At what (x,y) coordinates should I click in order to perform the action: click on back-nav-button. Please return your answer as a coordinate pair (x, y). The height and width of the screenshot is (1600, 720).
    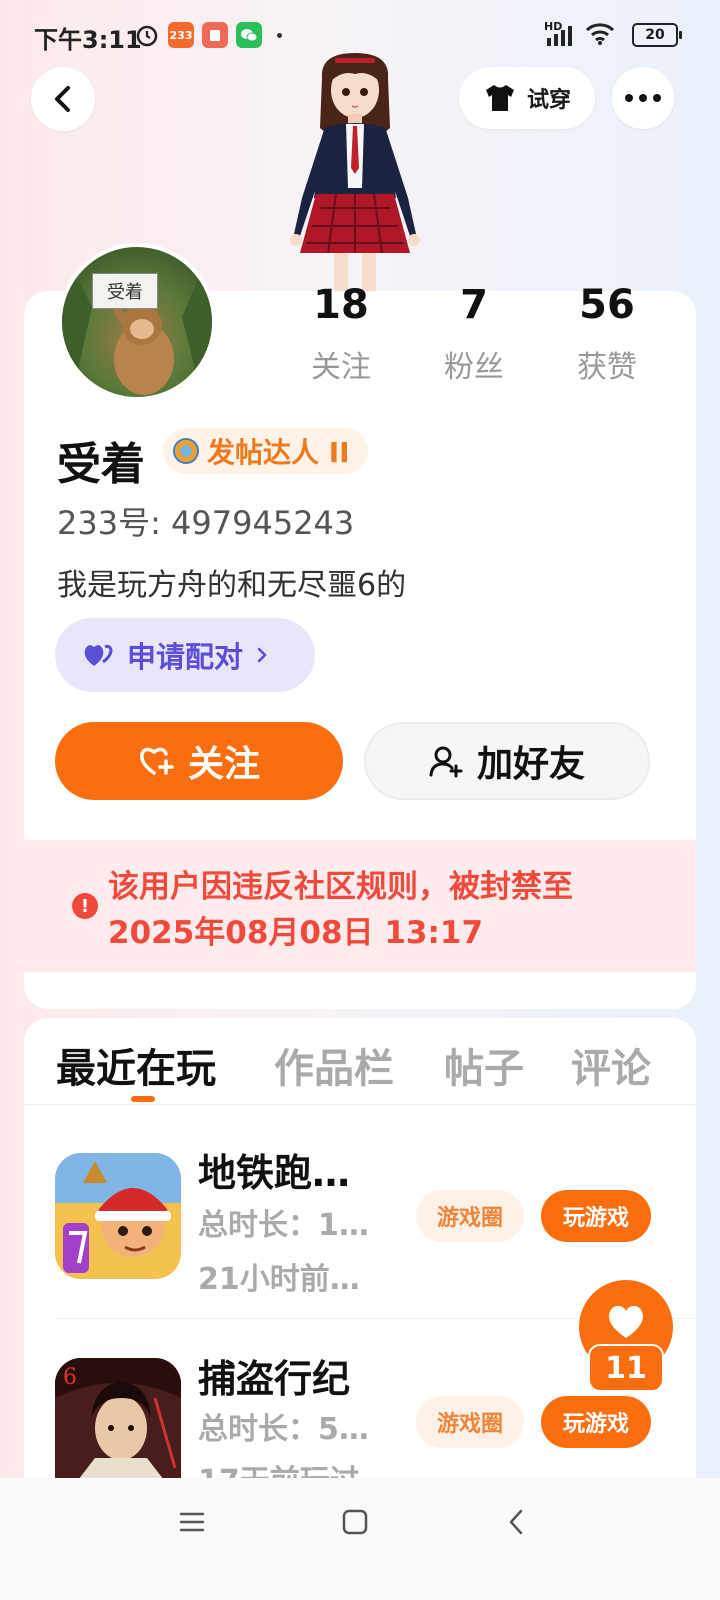
    Looking at the image, I should click on (516, 1524).